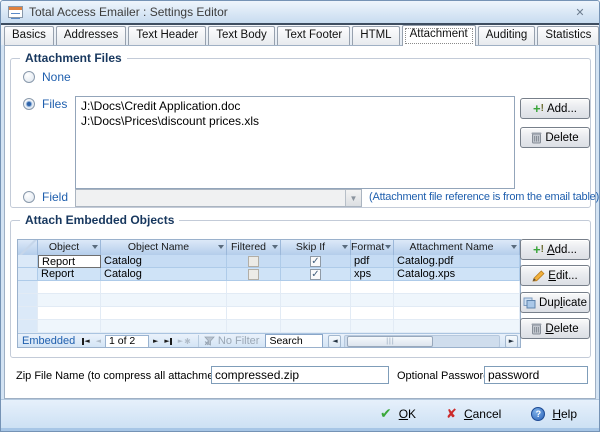 This screenshot has width=600, height=432. I want to click on no-filter-button: No Filter, so click(231, 341).